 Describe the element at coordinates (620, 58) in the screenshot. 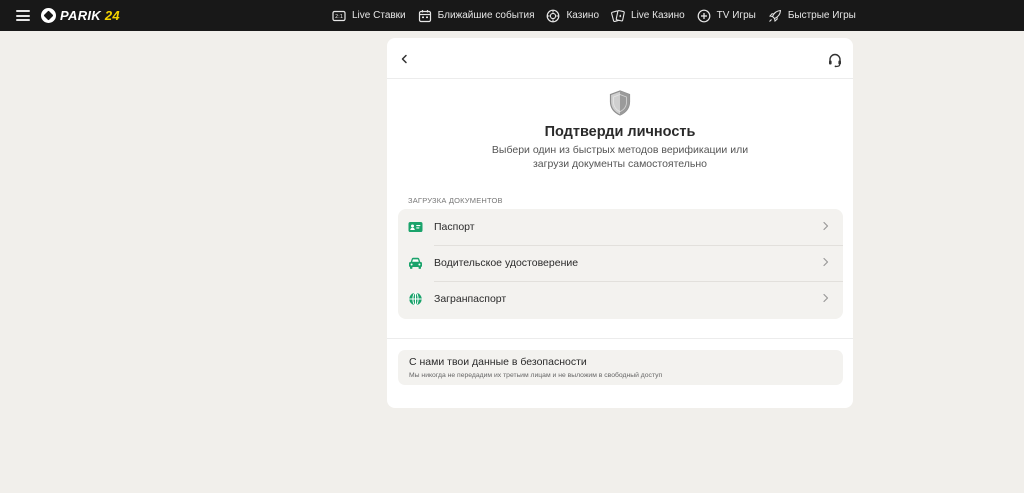

I see `card-header` at that location.